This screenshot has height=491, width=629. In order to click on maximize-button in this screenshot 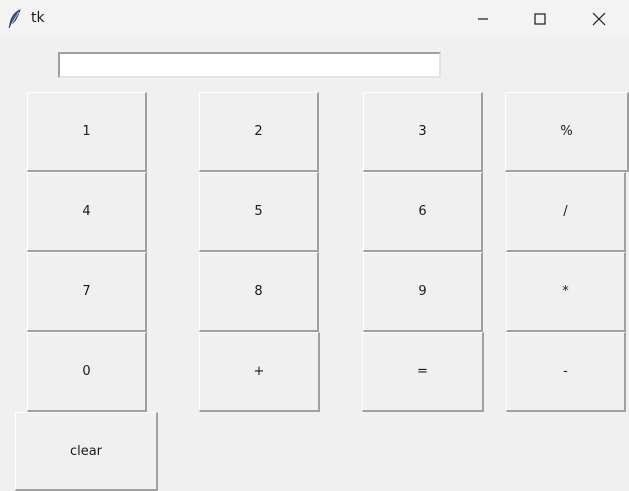, I will do `click(540, 19)`.